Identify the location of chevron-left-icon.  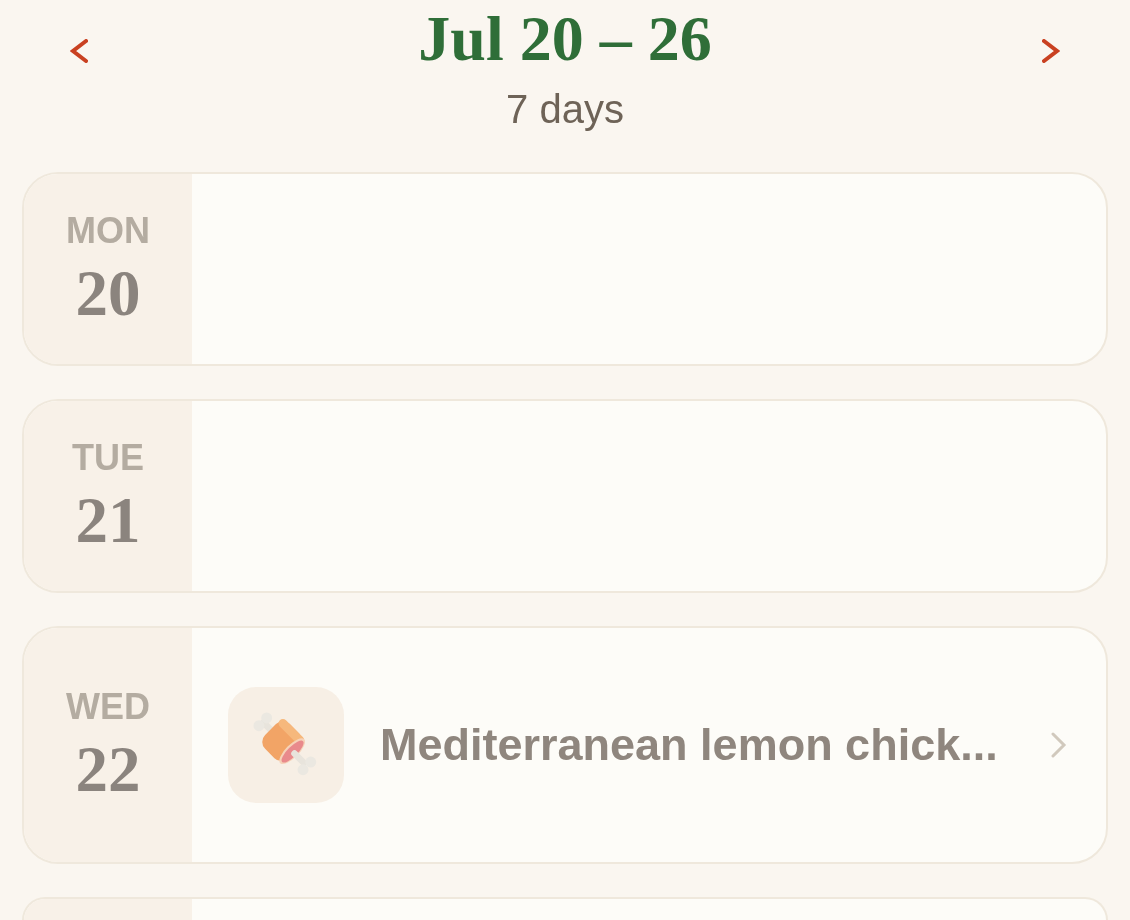
(79, 51).